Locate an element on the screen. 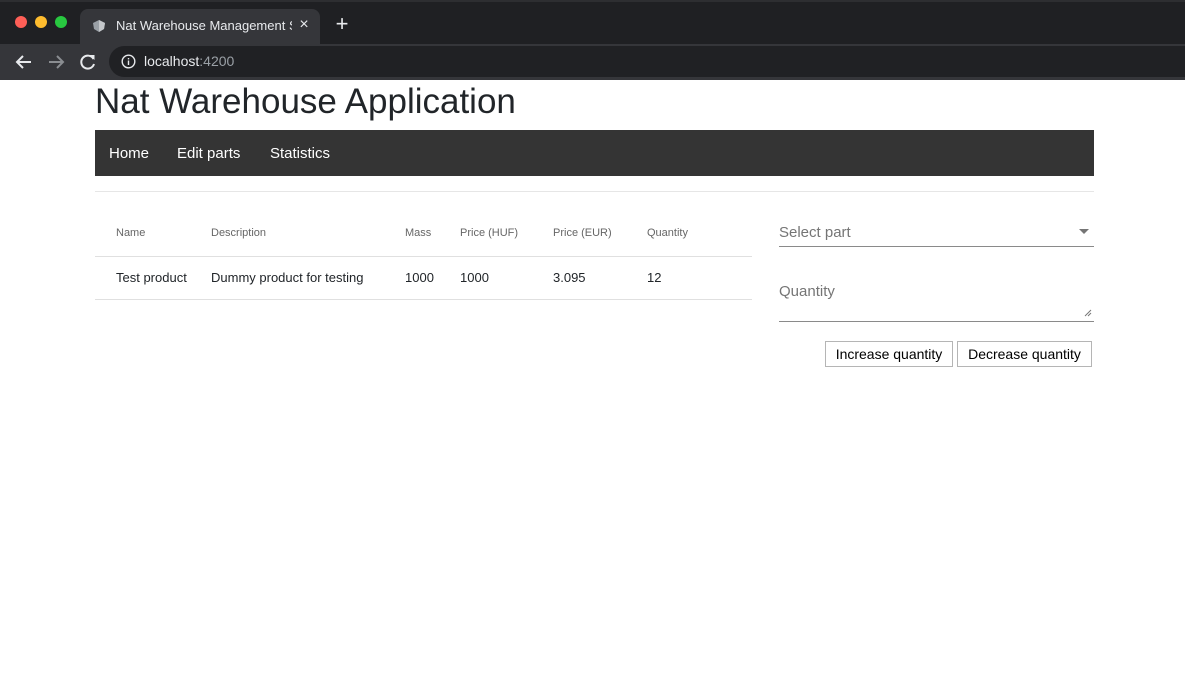 This screenshot has height=693, width=1185. main-navbar: Home Edit parts Statistics is located at coordinates (594, 153).